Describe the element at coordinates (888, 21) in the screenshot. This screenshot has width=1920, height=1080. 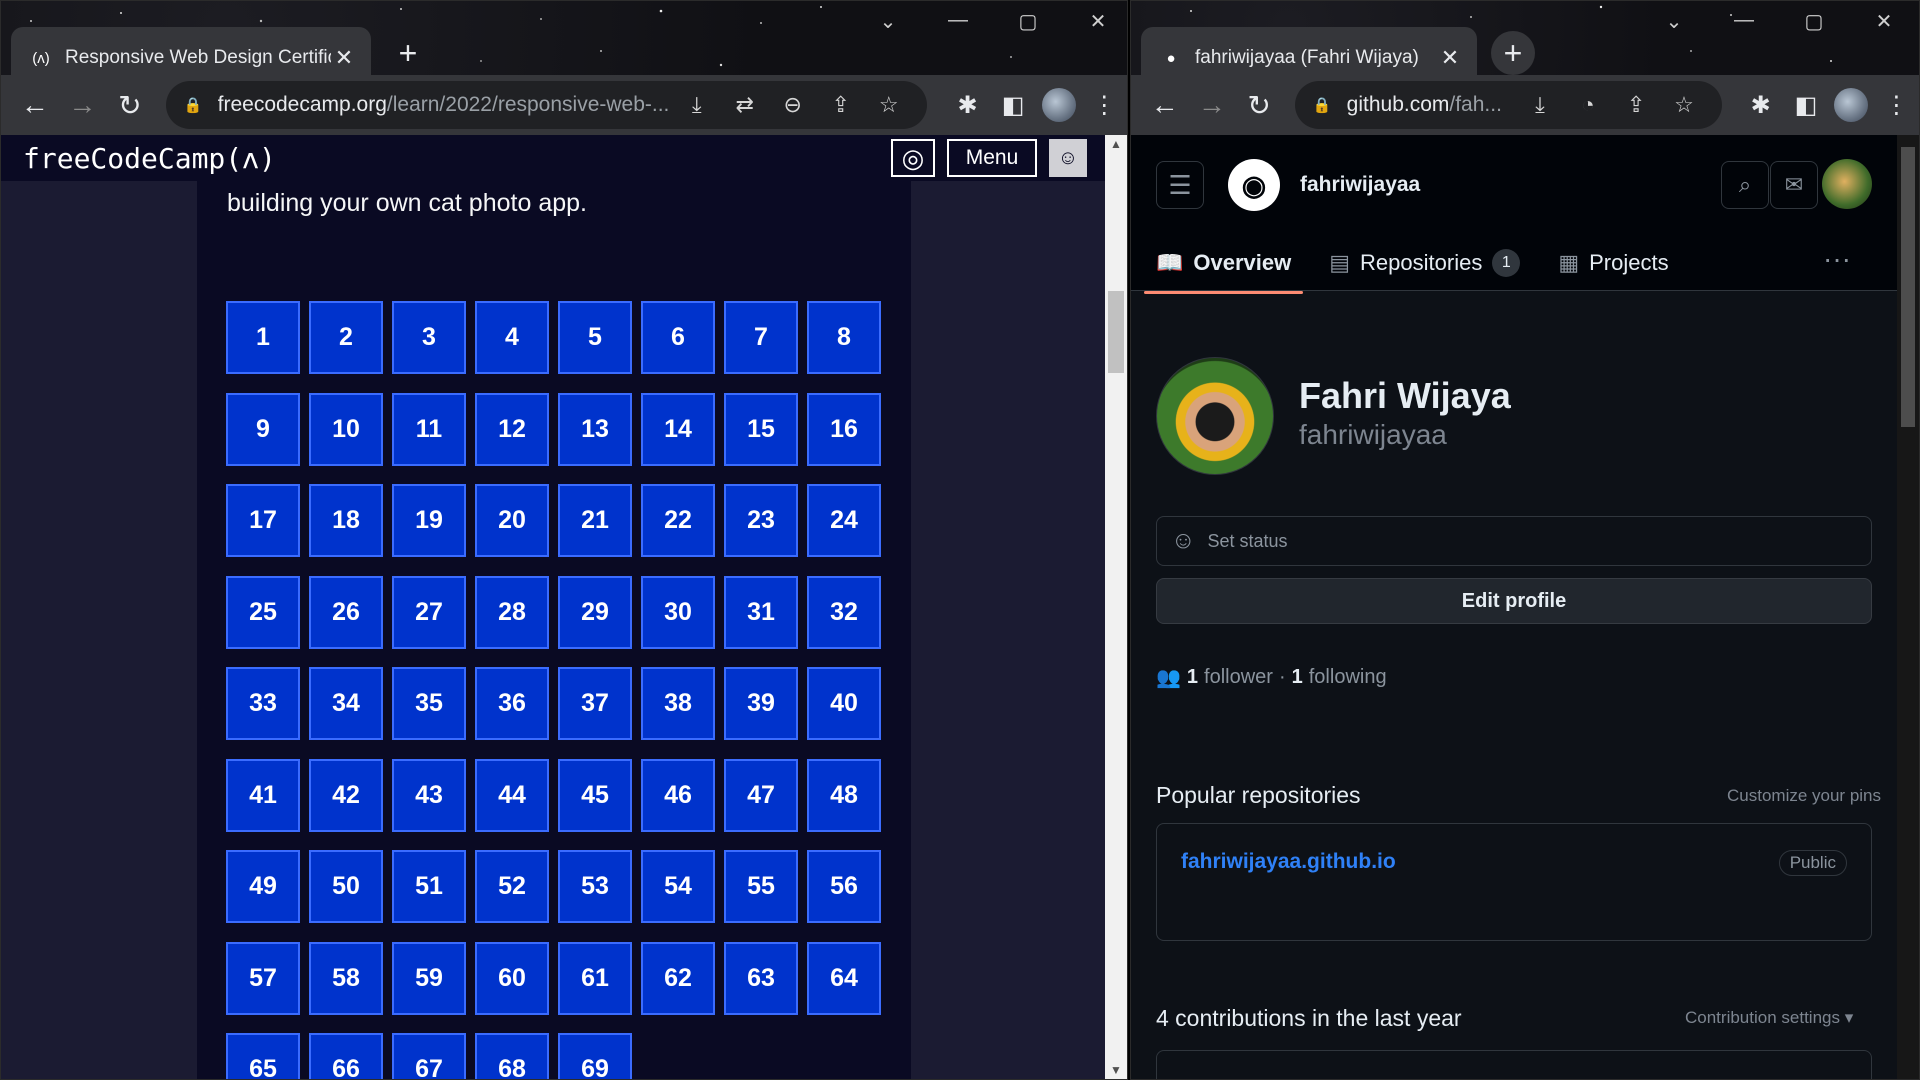
I see `tab-search-icon: ⌄` at that location.